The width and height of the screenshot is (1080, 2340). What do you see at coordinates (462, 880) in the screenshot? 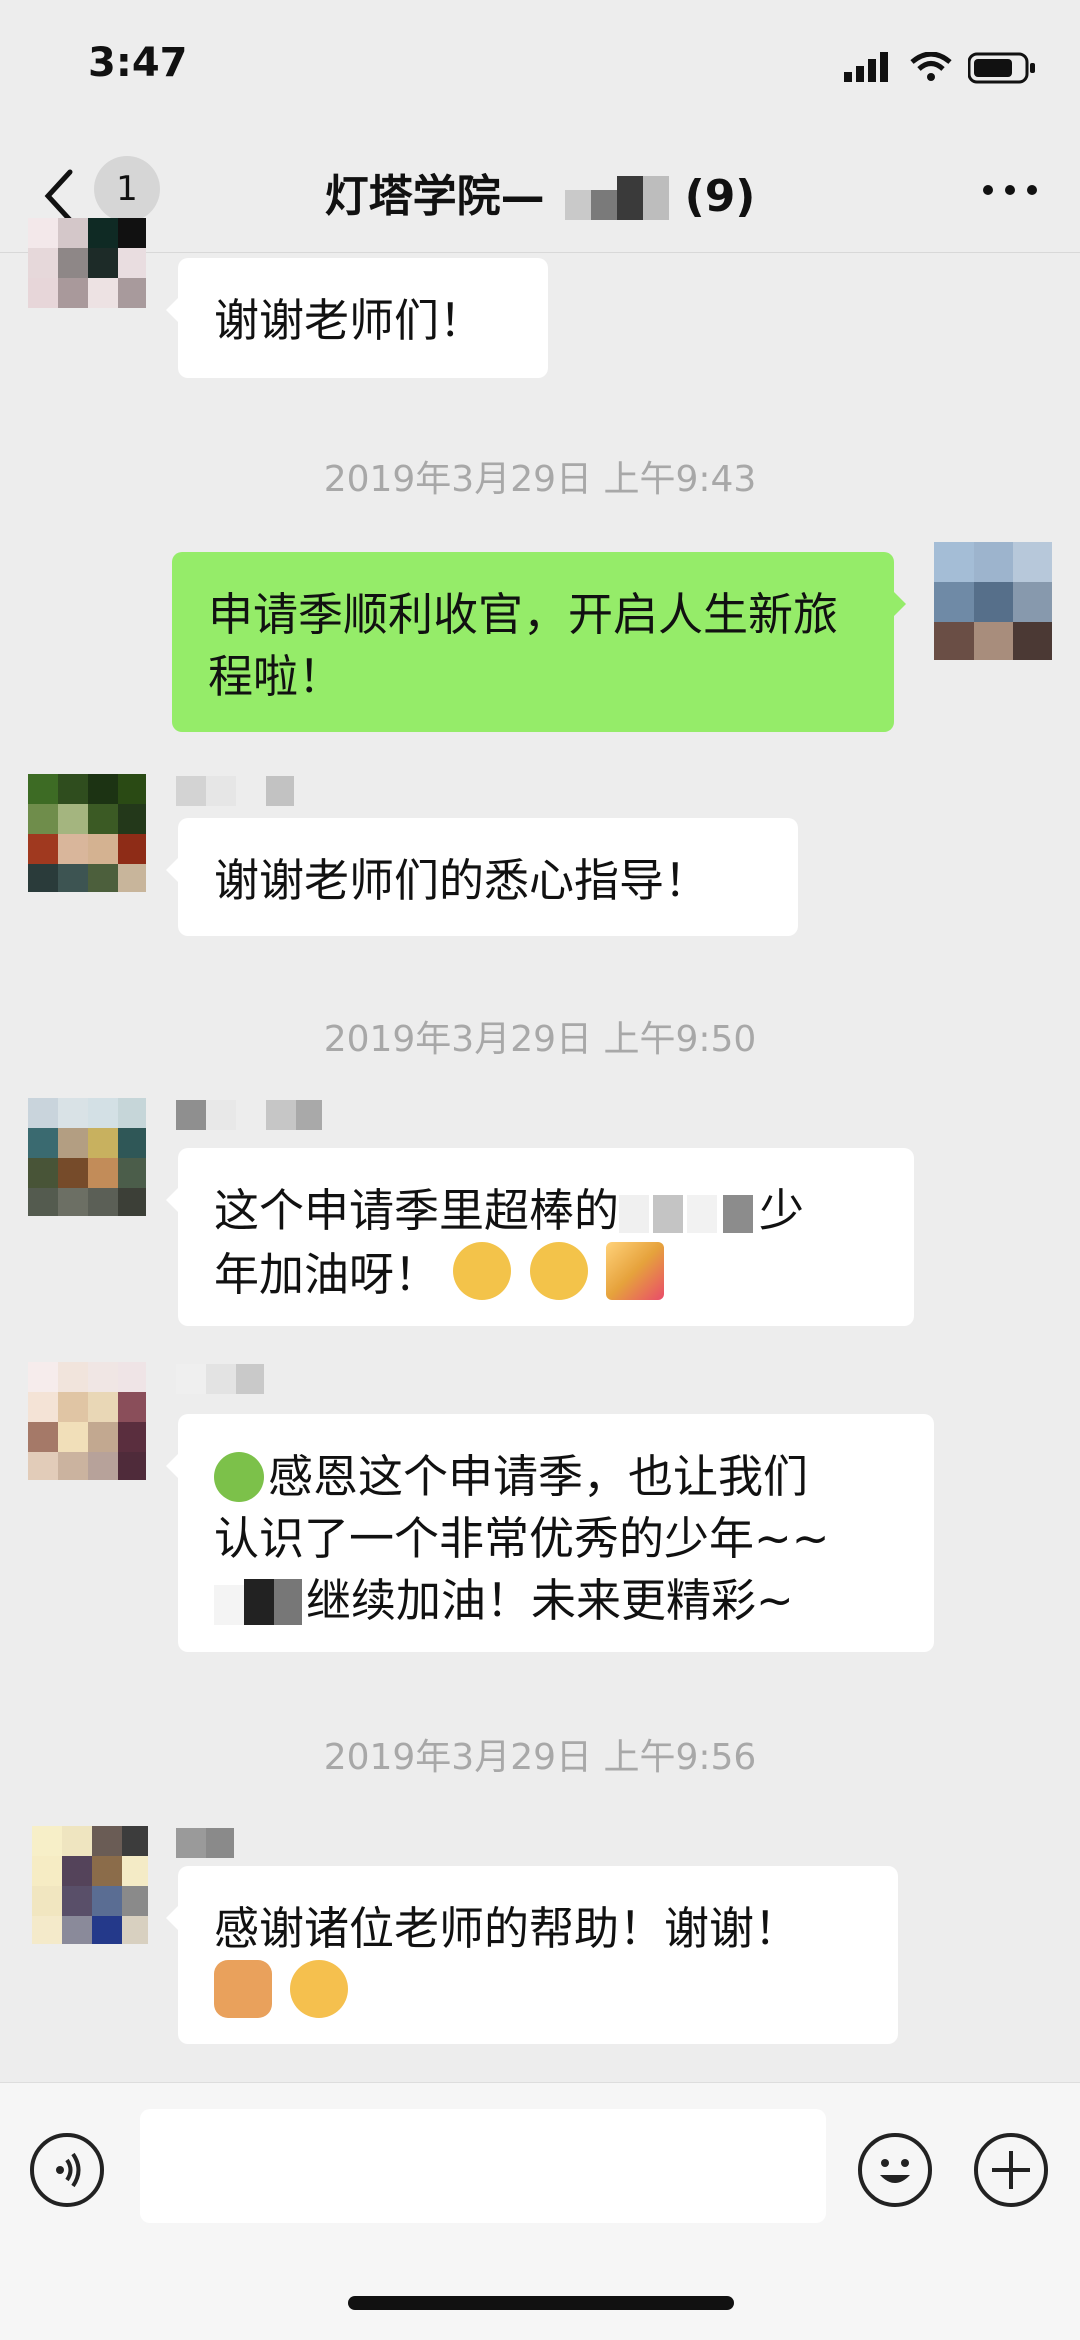
I see `message-text: 谢谢老师们的悉心指导！` at bounding box center [462, 880].